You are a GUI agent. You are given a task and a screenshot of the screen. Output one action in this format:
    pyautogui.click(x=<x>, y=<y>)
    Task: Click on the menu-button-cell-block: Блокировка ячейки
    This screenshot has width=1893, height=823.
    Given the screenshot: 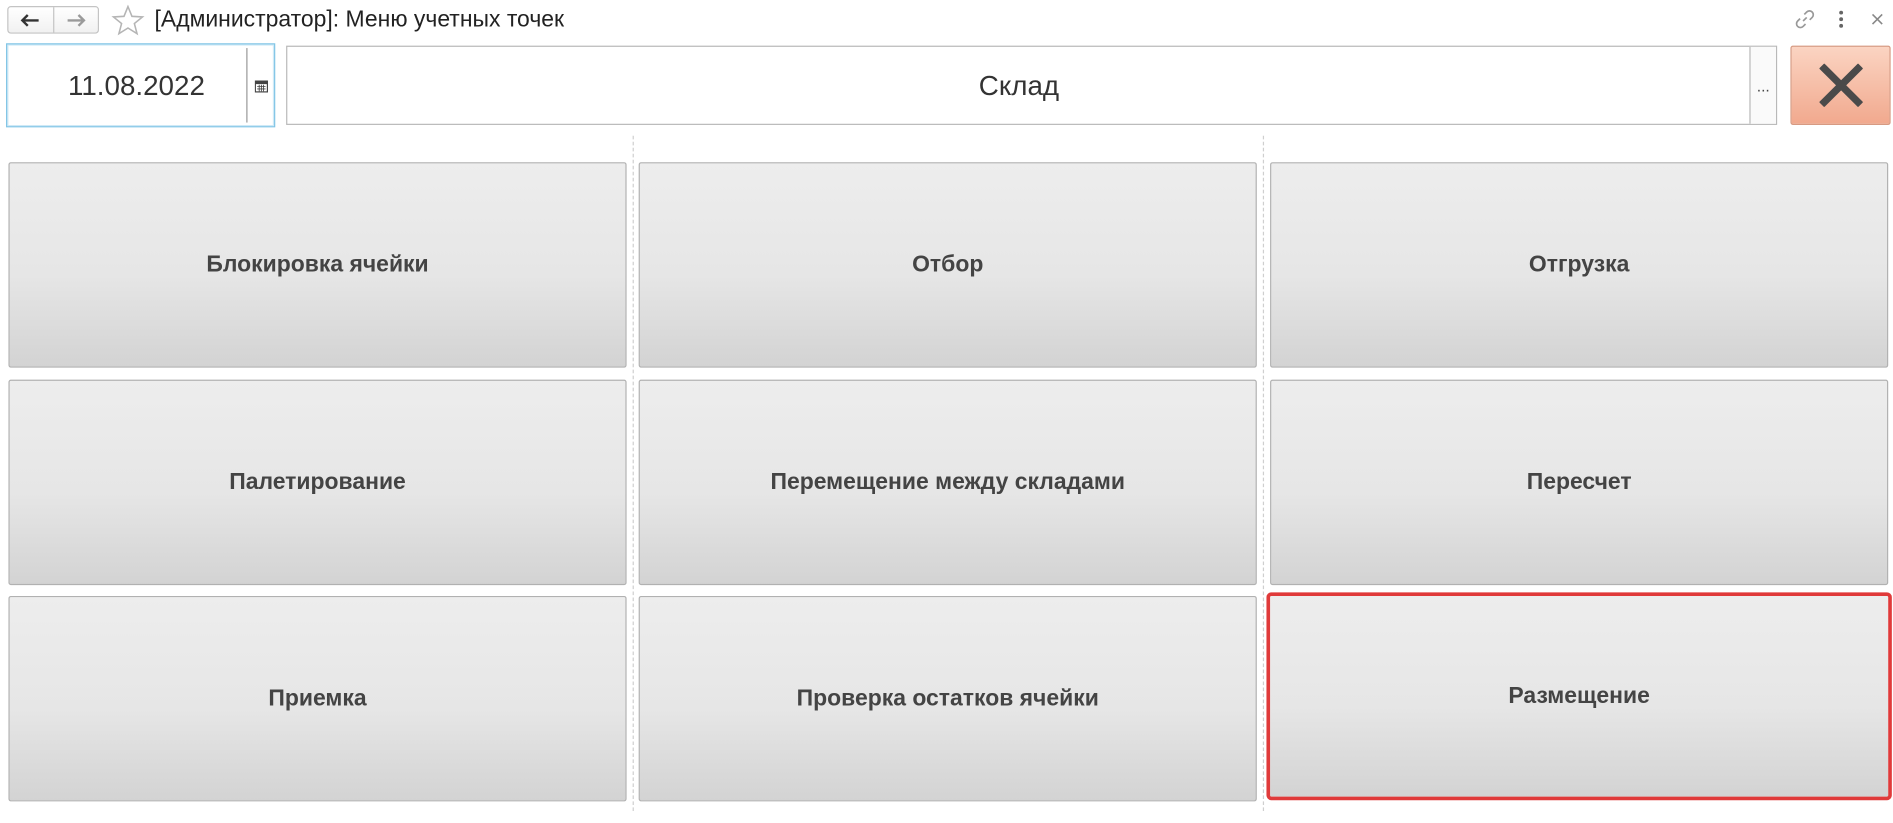 What is the action you would take?
    pyautogui.click(x=317, y=265)
    